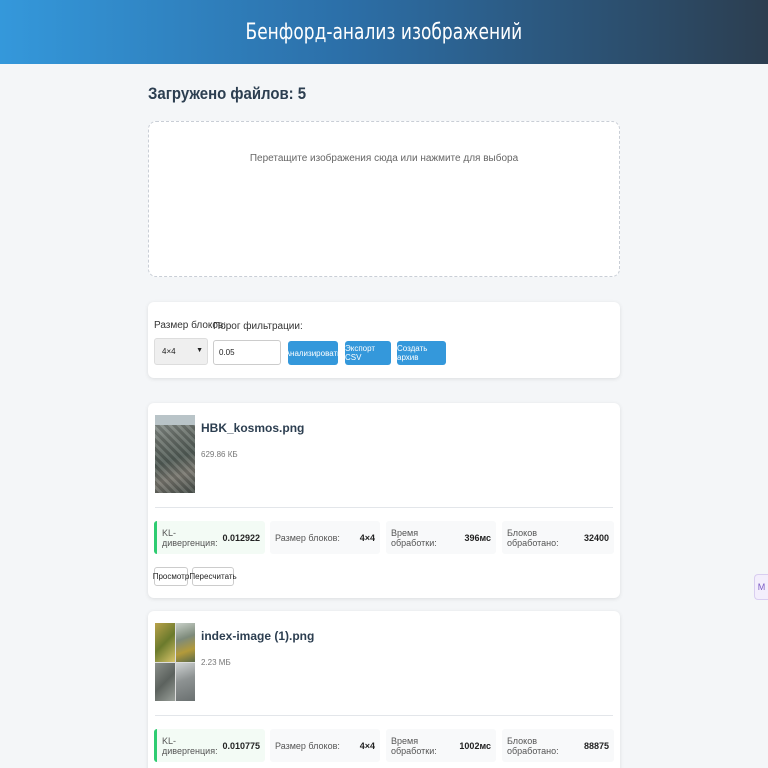 The image size is (768, 768). What do you see at coordinates (171, 576) in the screenshot?
I see `view-button: Просмотр` at bounding box center [171, 576].